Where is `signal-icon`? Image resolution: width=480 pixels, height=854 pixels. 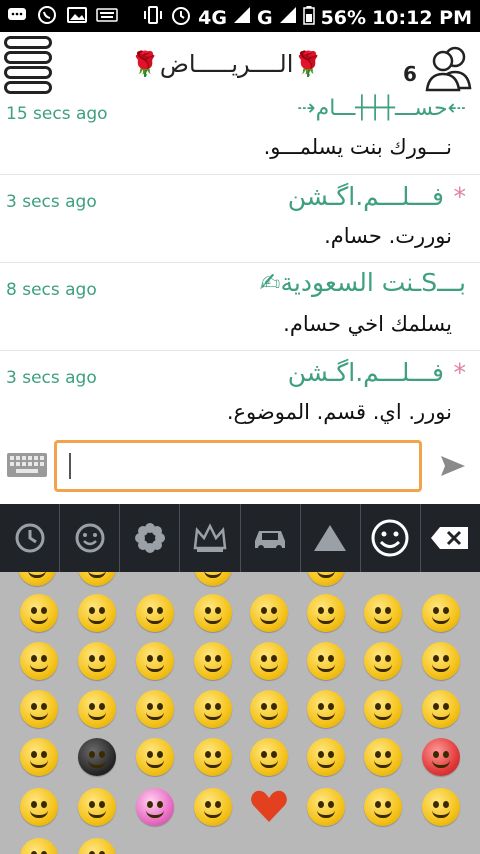 signal-icon is located at coordinates (242, 17).